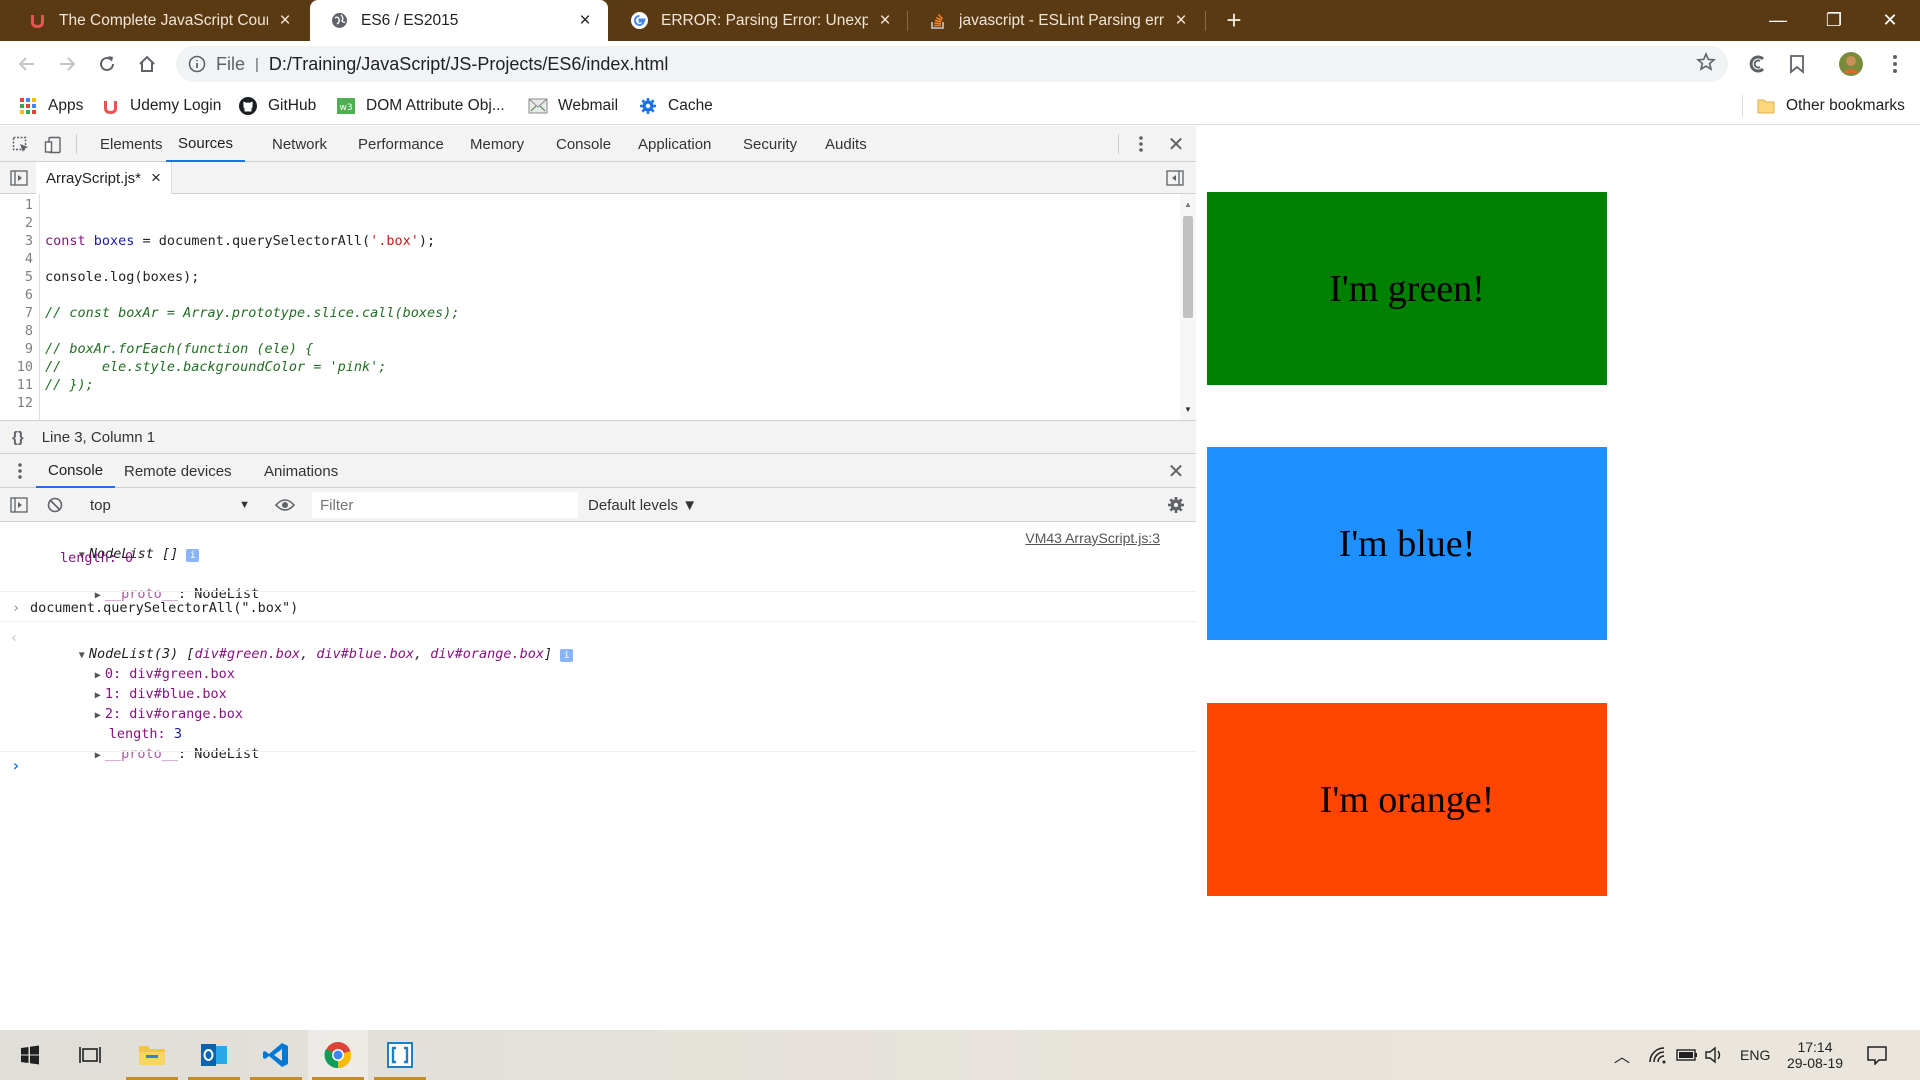 This screenshot has width=1920, height=1080. What do you see at coordinates (18, 205) in the screenshot?
I see `line-number: 1` at bounding box center [18, 205].